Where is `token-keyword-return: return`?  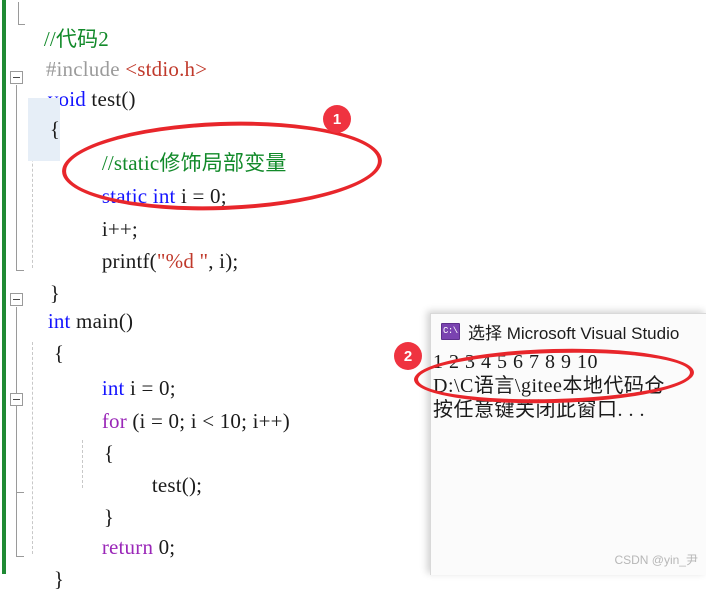 token-keyword-return: return is located at coordinates (127, 547).